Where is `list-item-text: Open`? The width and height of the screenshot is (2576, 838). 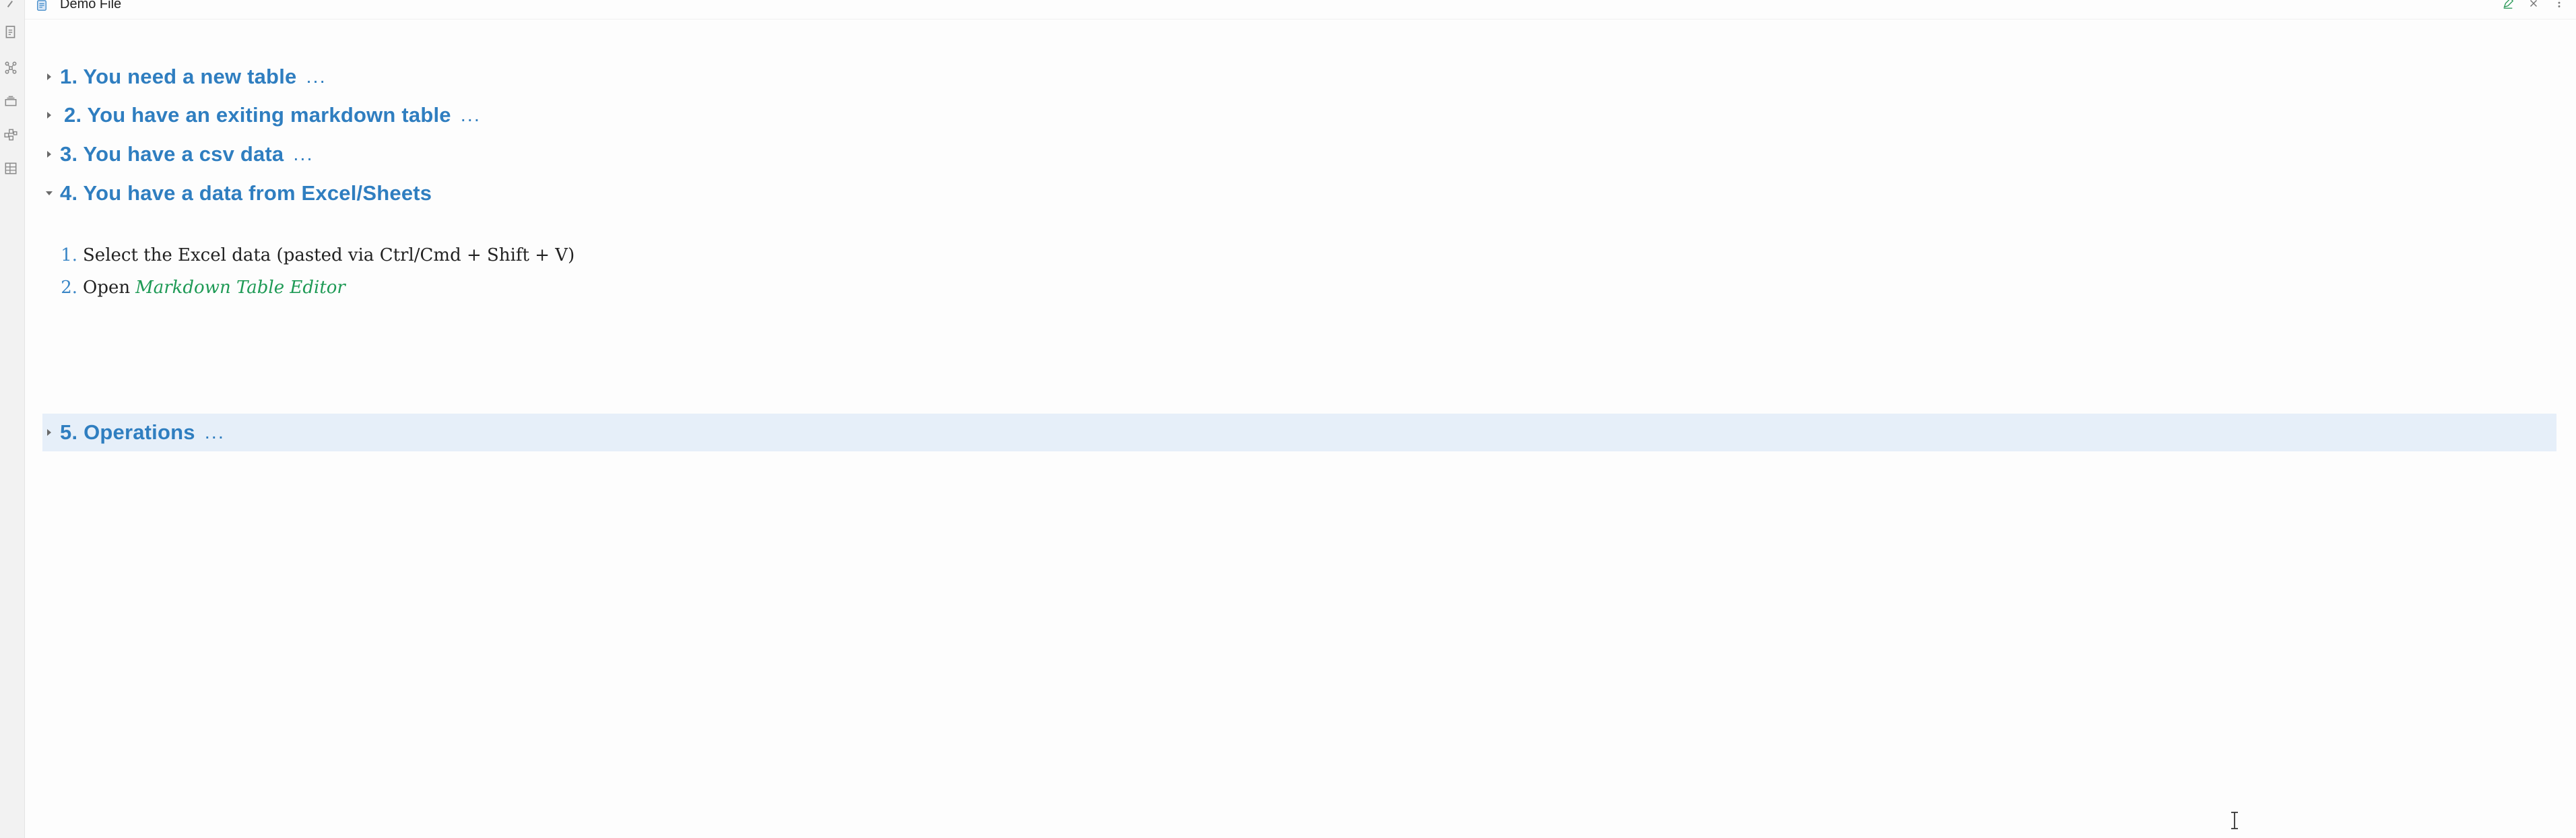
list-item-text: Open is located at coordinates (107, 288).